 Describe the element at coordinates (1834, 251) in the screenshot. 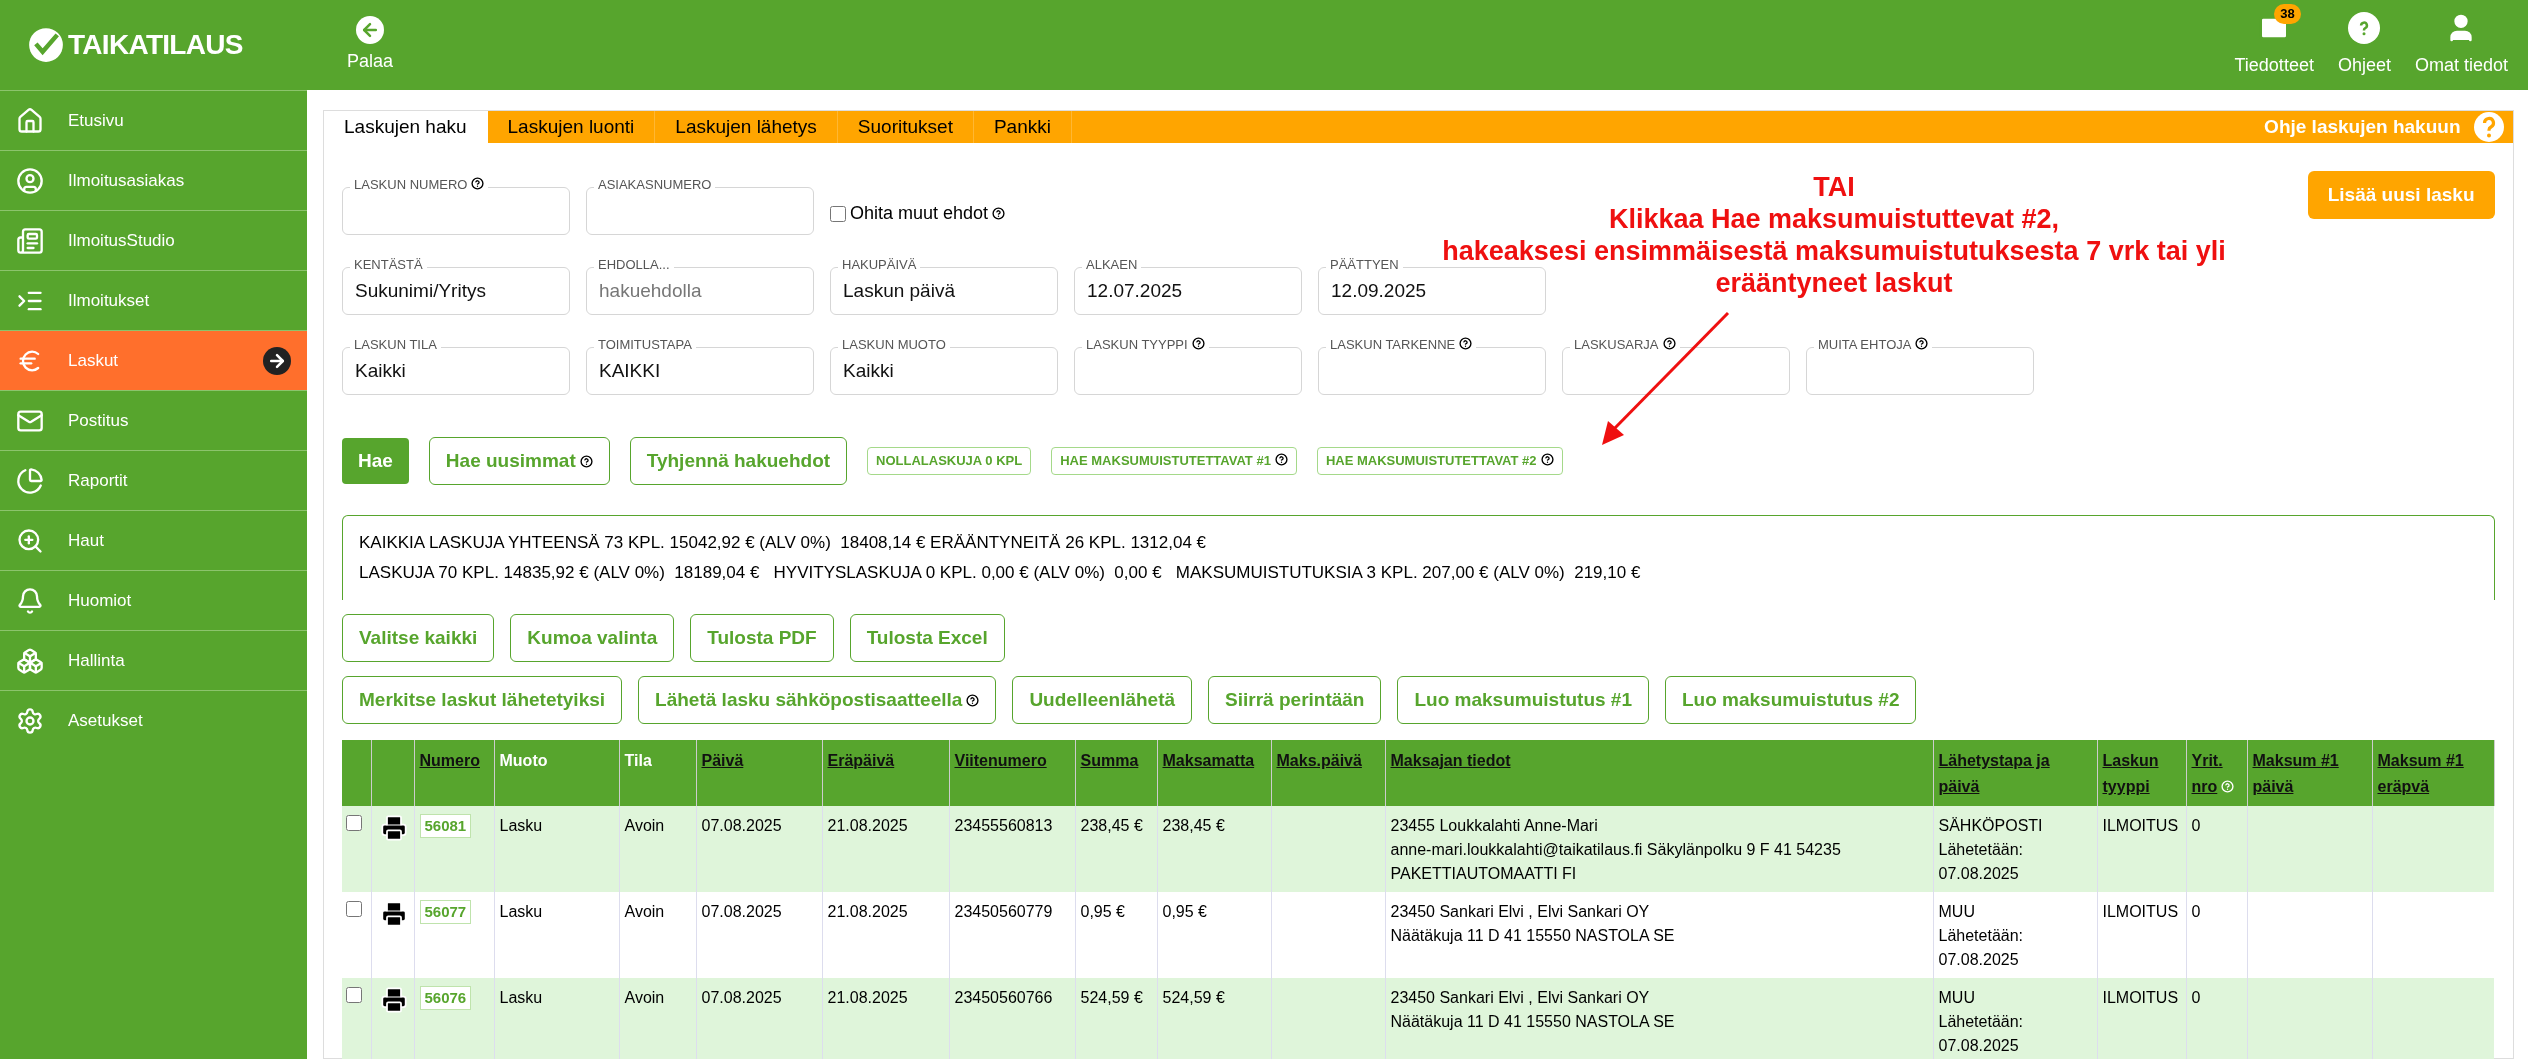

I see `annotation-text: hakeaksesi ensimmäisestä maksumuistutuksesta 7 vrk tai yli` at that location.